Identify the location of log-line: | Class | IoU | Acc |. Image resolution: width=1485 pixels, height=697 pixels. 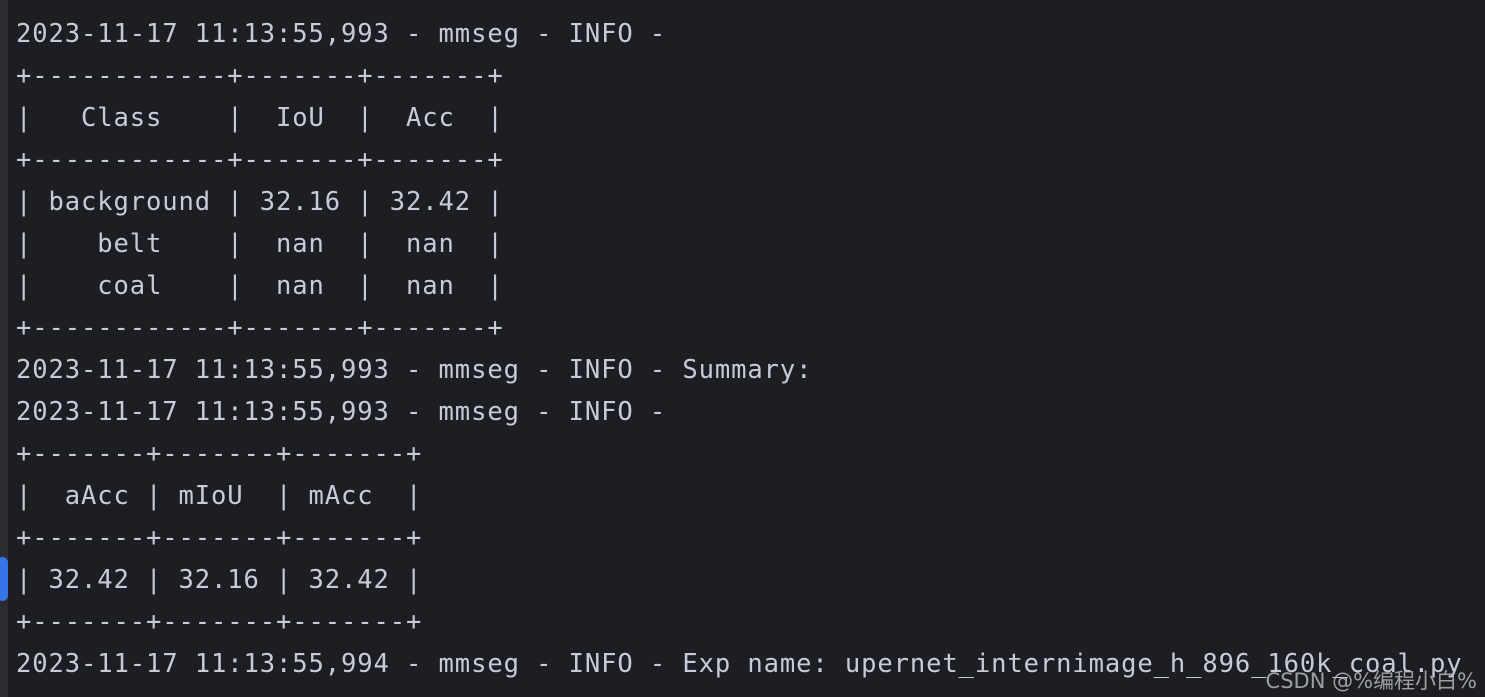
(260, 118).